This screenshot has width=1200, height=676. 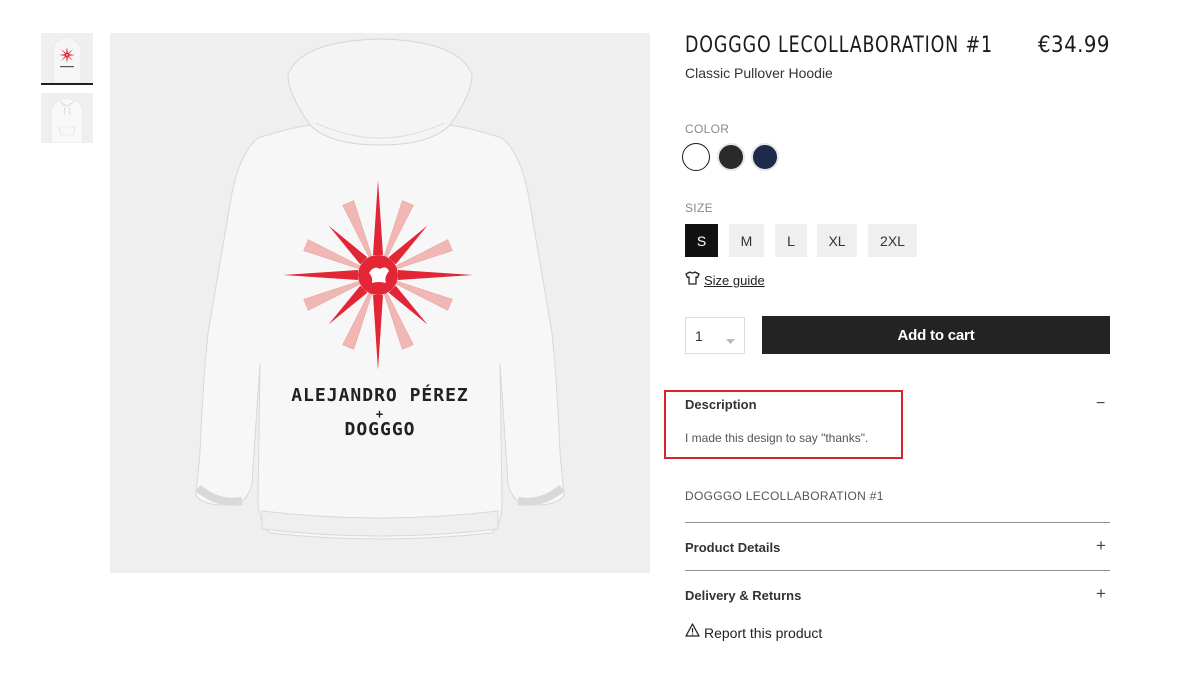 What do you see at coordinates (721, 404) in the screenshot?
I see `description-heading: Description` at bounding box center [721, 404].